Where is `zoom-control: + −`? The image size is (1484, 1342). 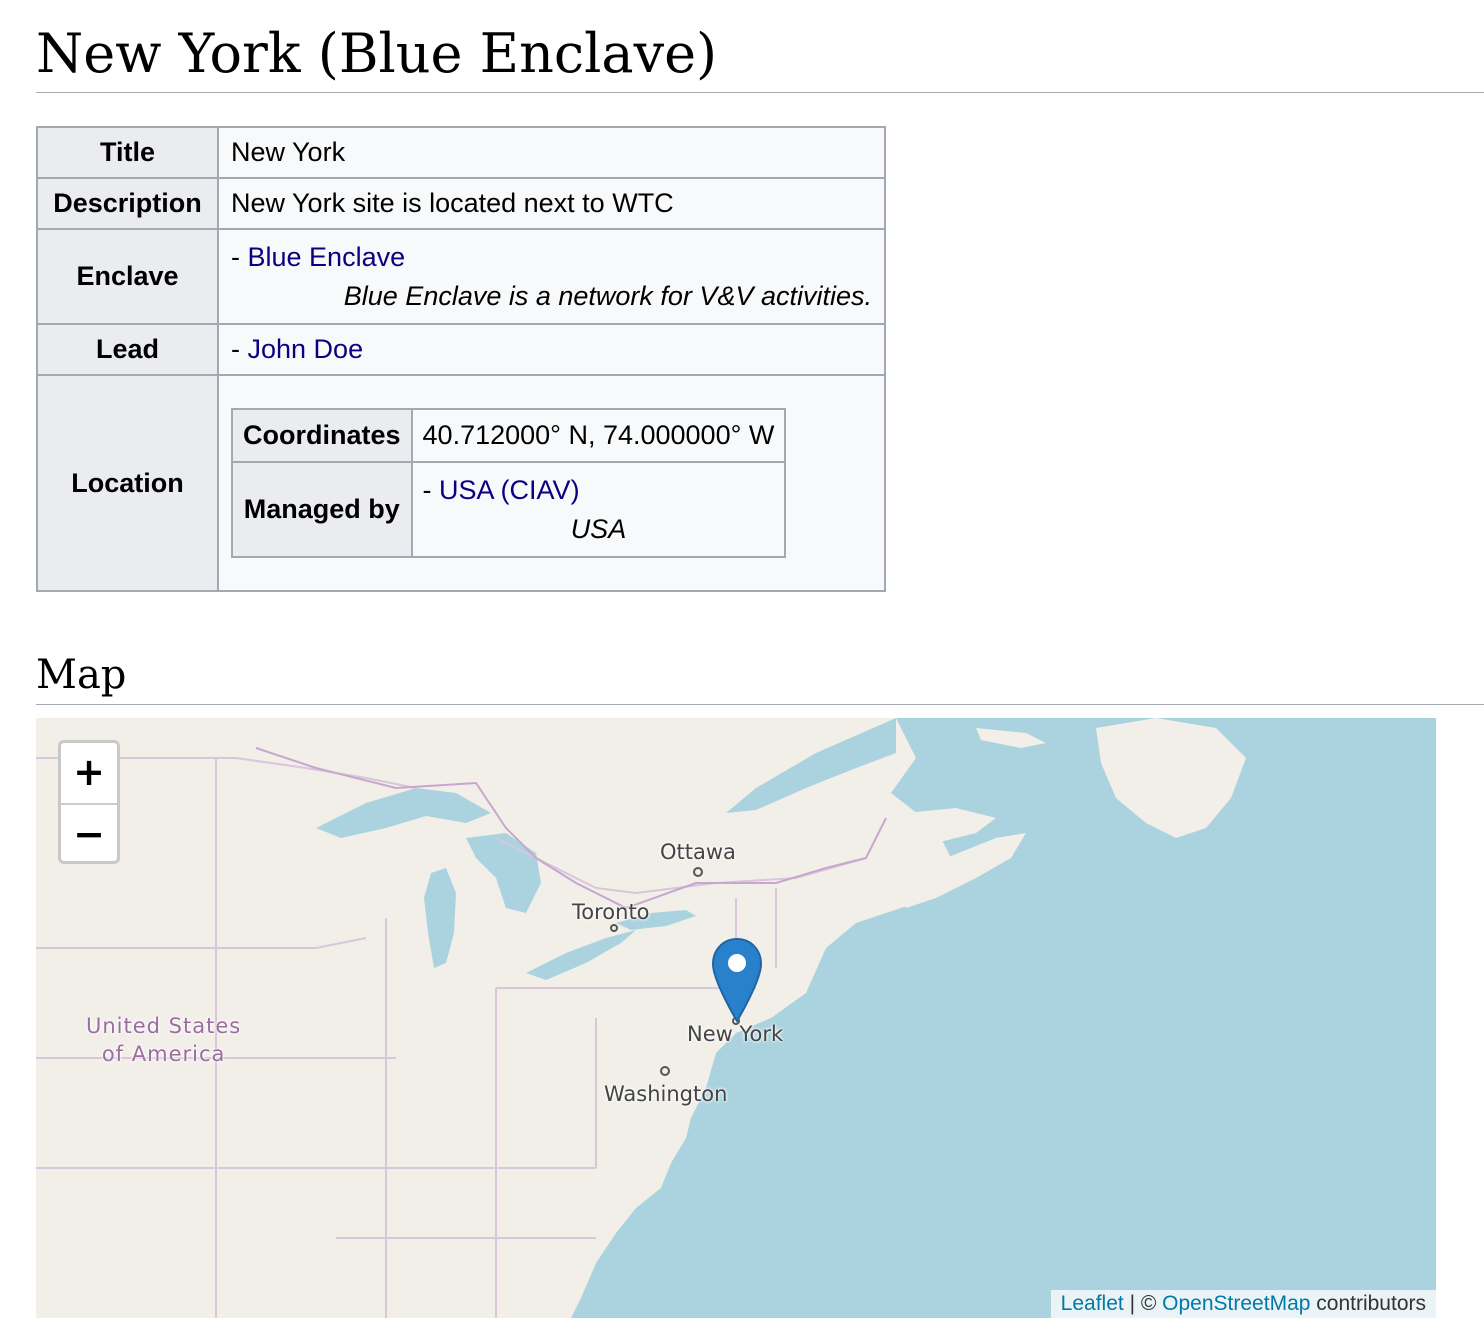 zoom-control: + − is located at coordinates (89, 802).